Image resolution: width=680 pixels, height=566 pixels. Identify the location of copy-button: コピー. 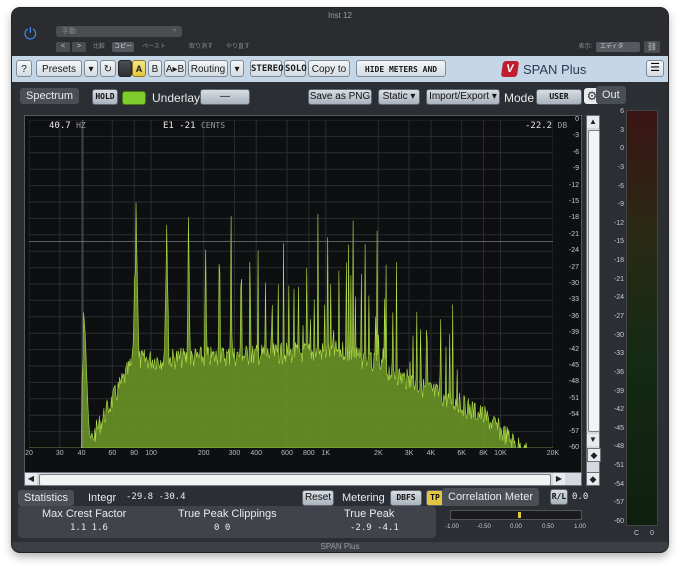
(123, 47).